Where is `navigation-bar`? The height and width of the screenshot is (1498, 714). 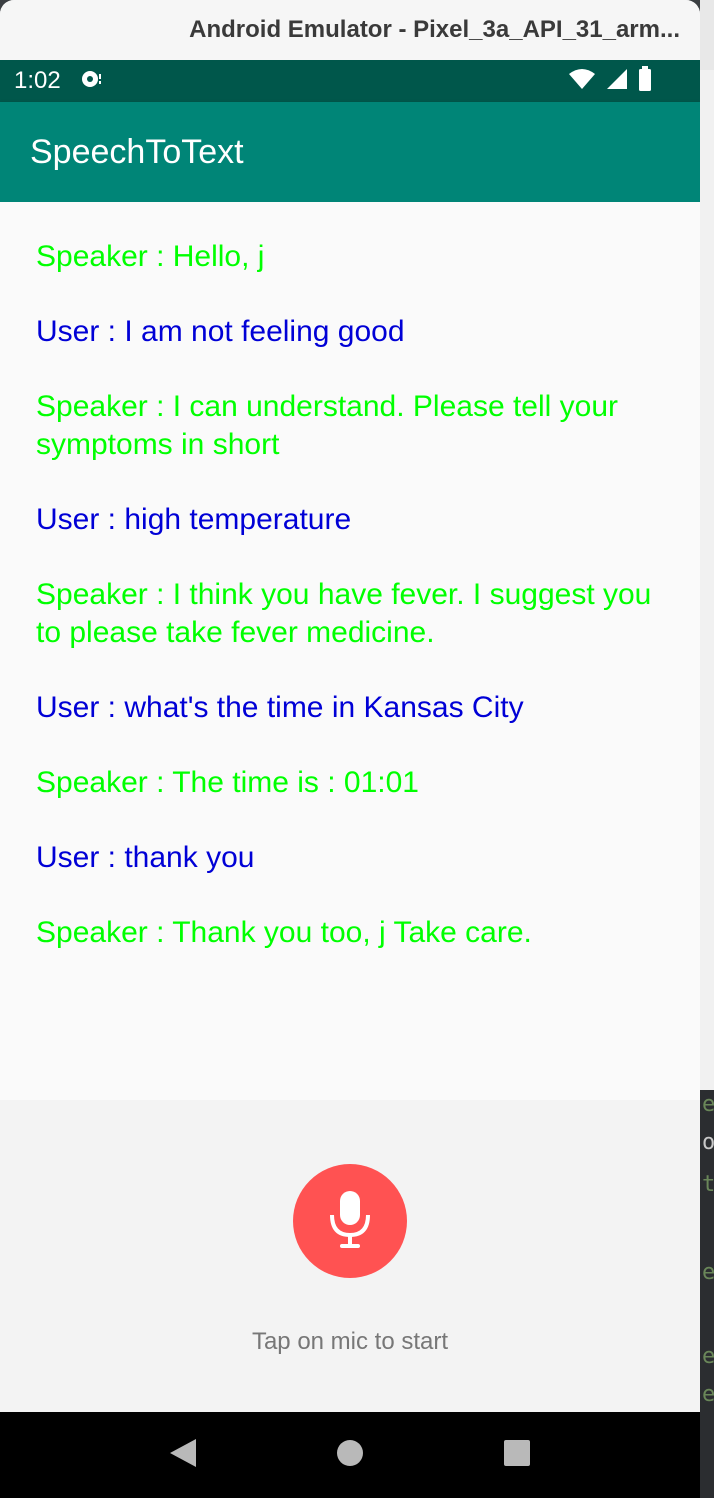
navigation-bar is located at coordinates (350, 1455).